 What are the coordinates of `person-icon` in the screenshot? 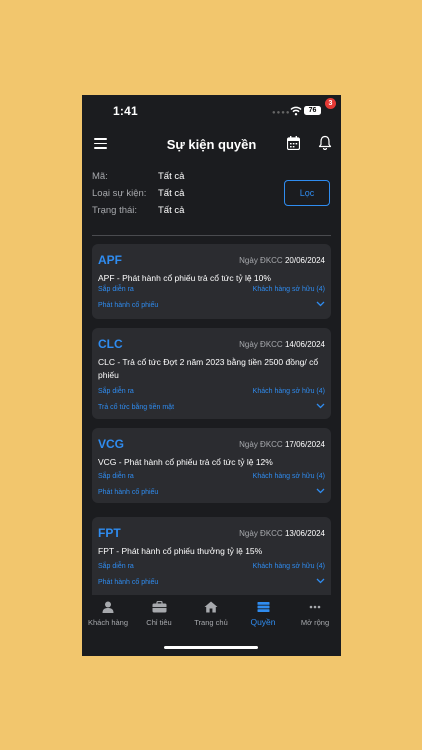 It's located at (108, 607).